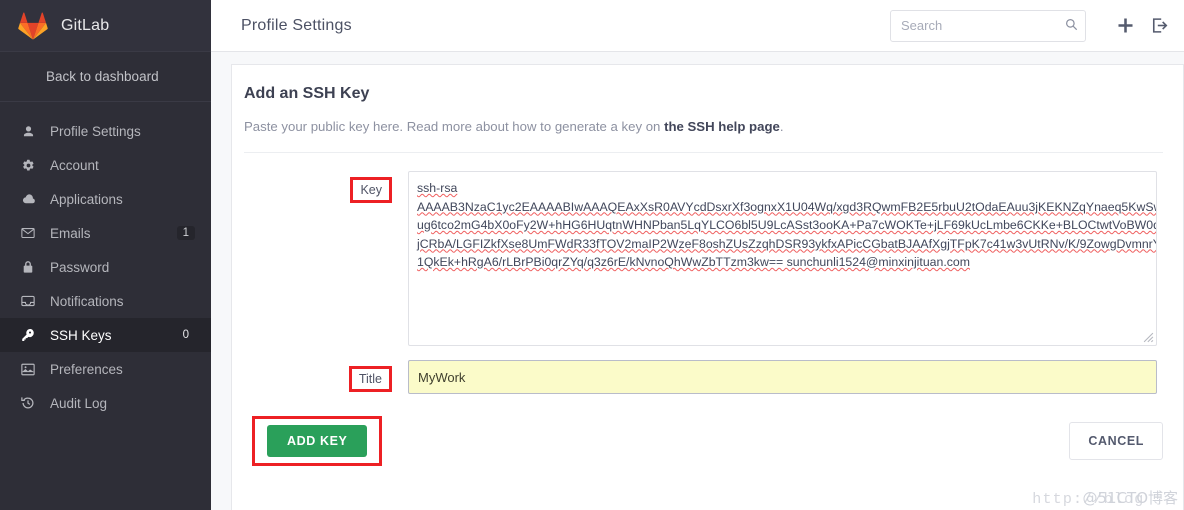 Image resolution: width=1184 pixels, height=510 pixels. I want to click on sidebar-item-label: Account, so click(74, 165).